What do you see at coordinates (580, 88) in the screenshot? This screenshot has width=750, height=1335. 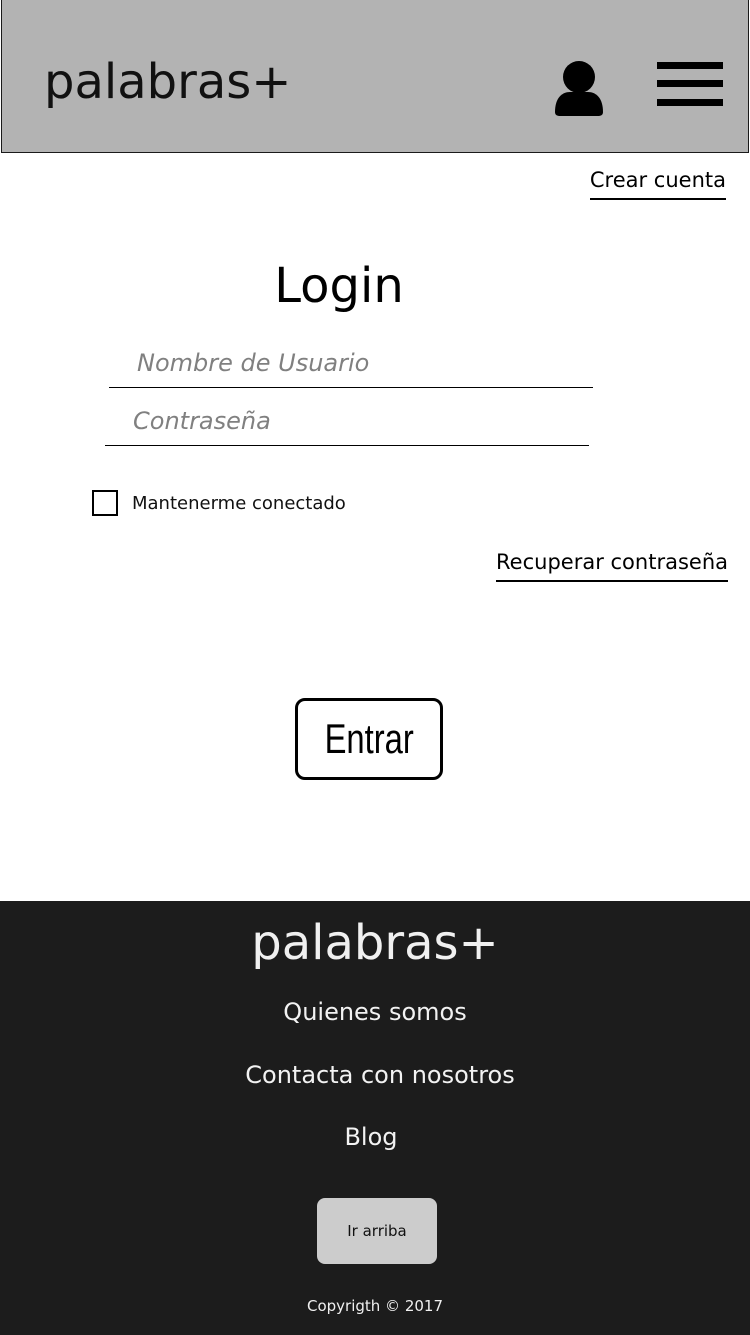 I see `user-icon` at bounding box center [580, 88].